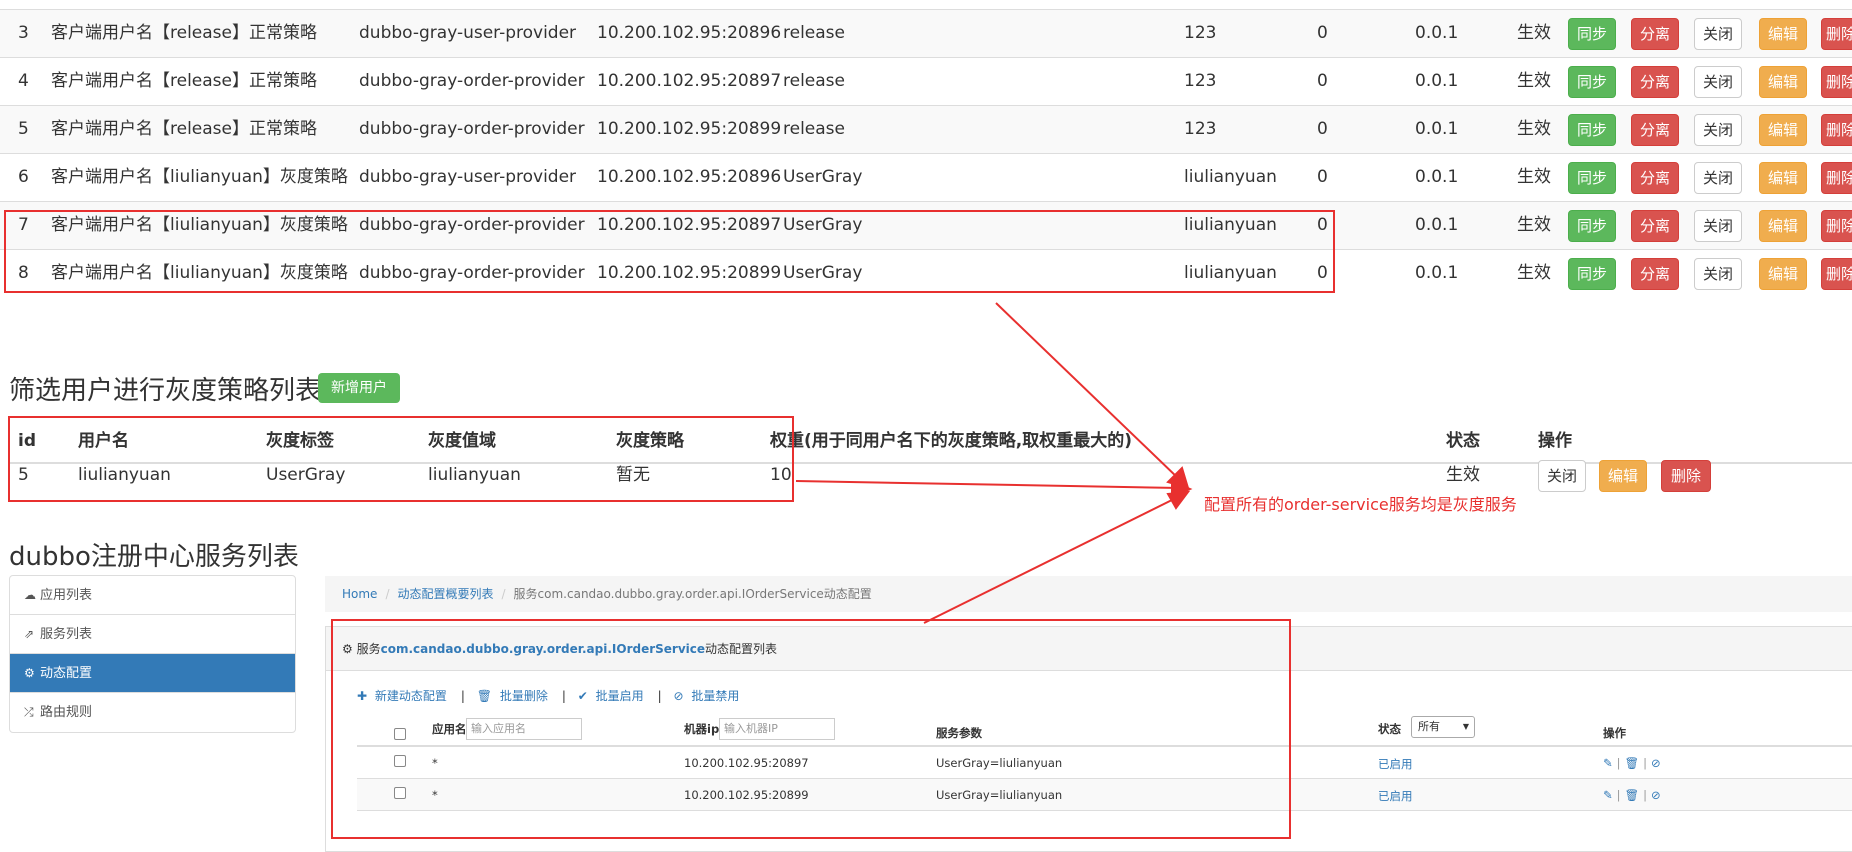 The width and height of the screenshot is (1852, 852). What do you see at coordinates (994, 463) in the screenshot?
I see `annotation-arrows` at bounding box center [994, 463].